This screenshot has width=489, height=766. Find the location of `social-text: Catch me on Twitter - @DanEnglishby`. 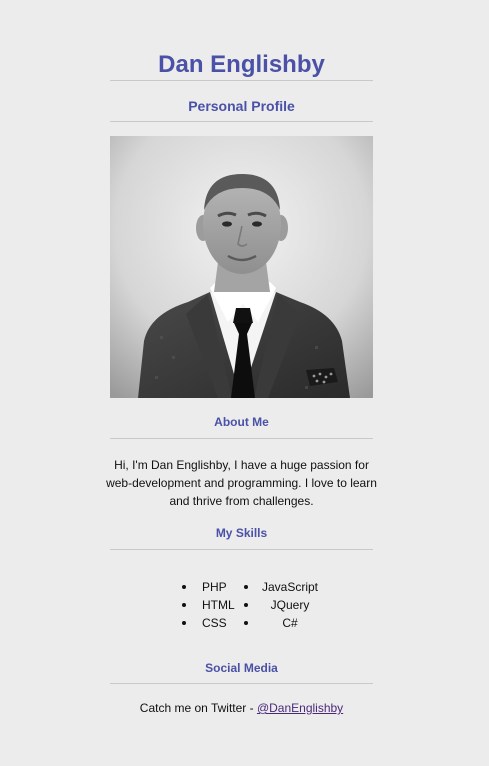

social-text: Catch me on Twitter - @DanEnglishby is located at coordinates (241, 708).